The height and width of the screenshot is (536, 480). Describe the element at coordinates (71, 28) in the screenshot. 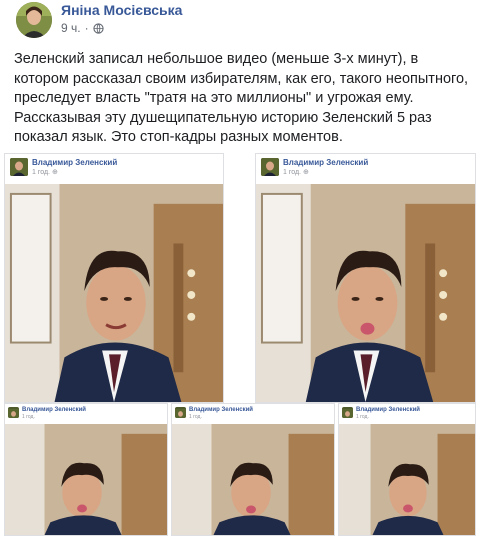

I see `post-time: 9 ч.` at that location.